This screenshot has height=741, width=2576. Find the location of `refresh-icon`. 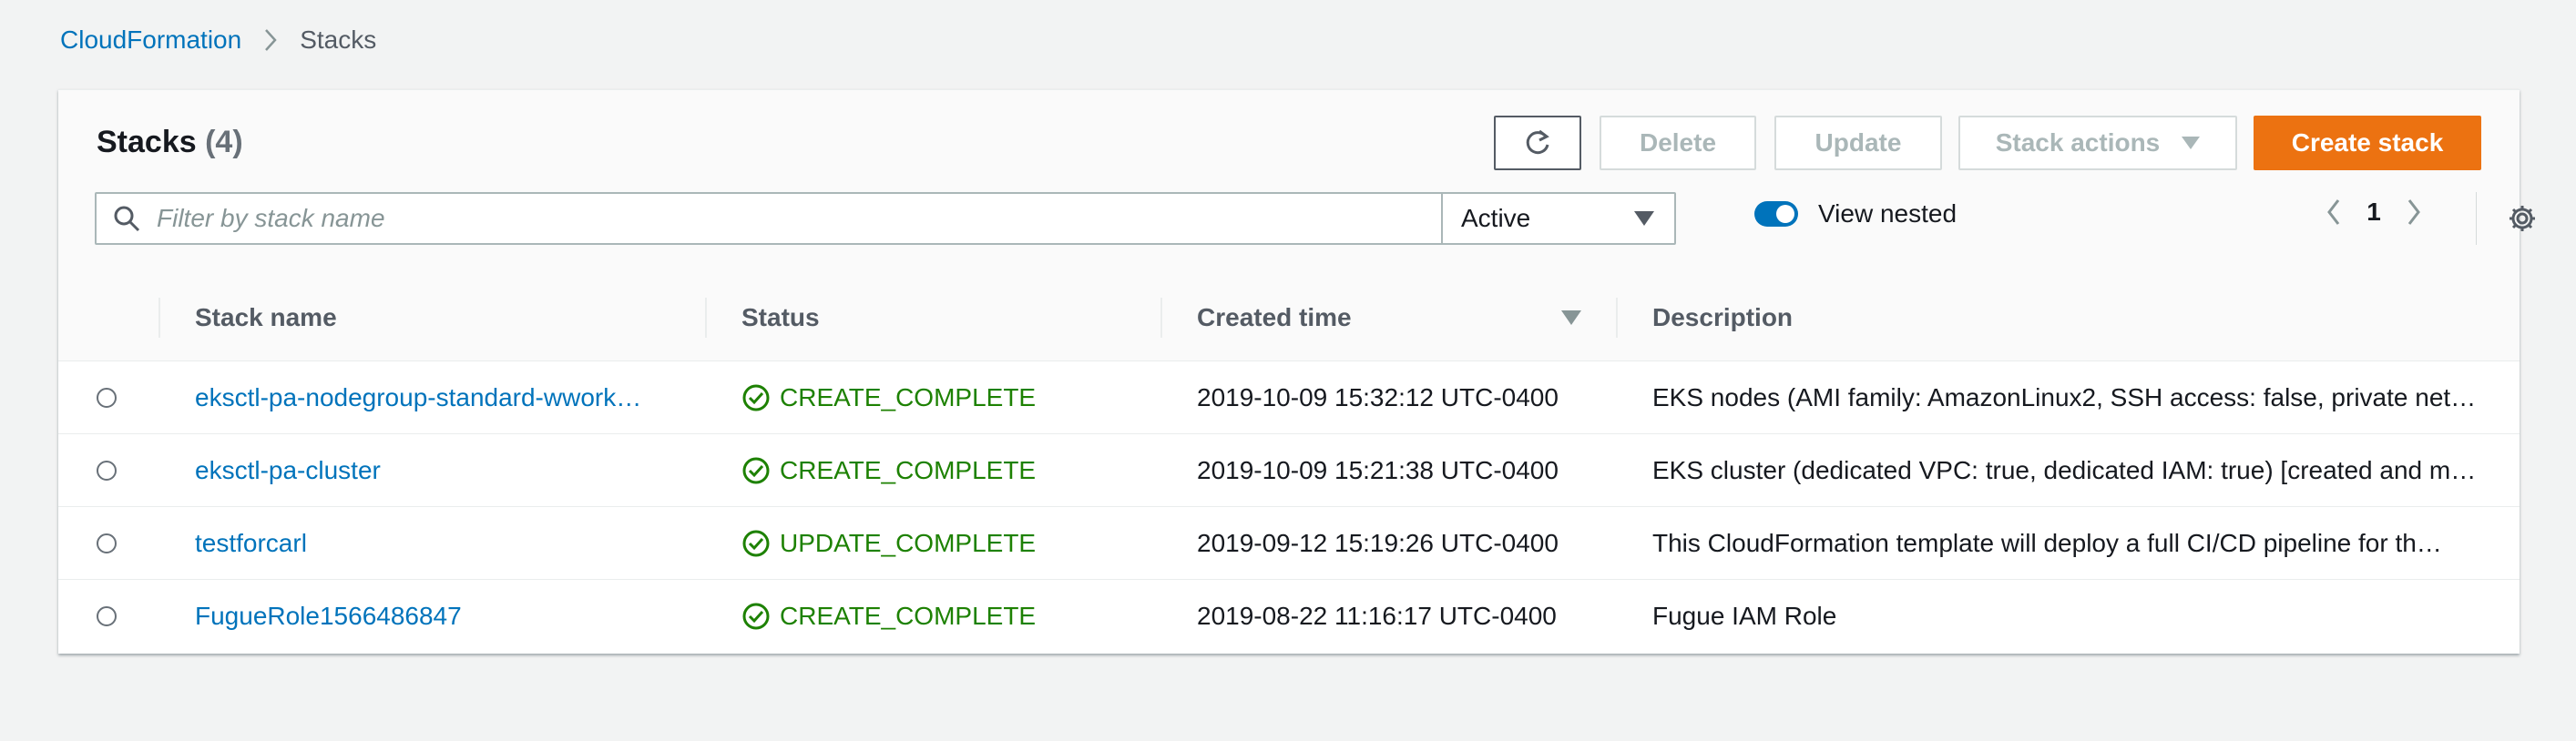

refresh-icon is located at coordinates (1538, 142).